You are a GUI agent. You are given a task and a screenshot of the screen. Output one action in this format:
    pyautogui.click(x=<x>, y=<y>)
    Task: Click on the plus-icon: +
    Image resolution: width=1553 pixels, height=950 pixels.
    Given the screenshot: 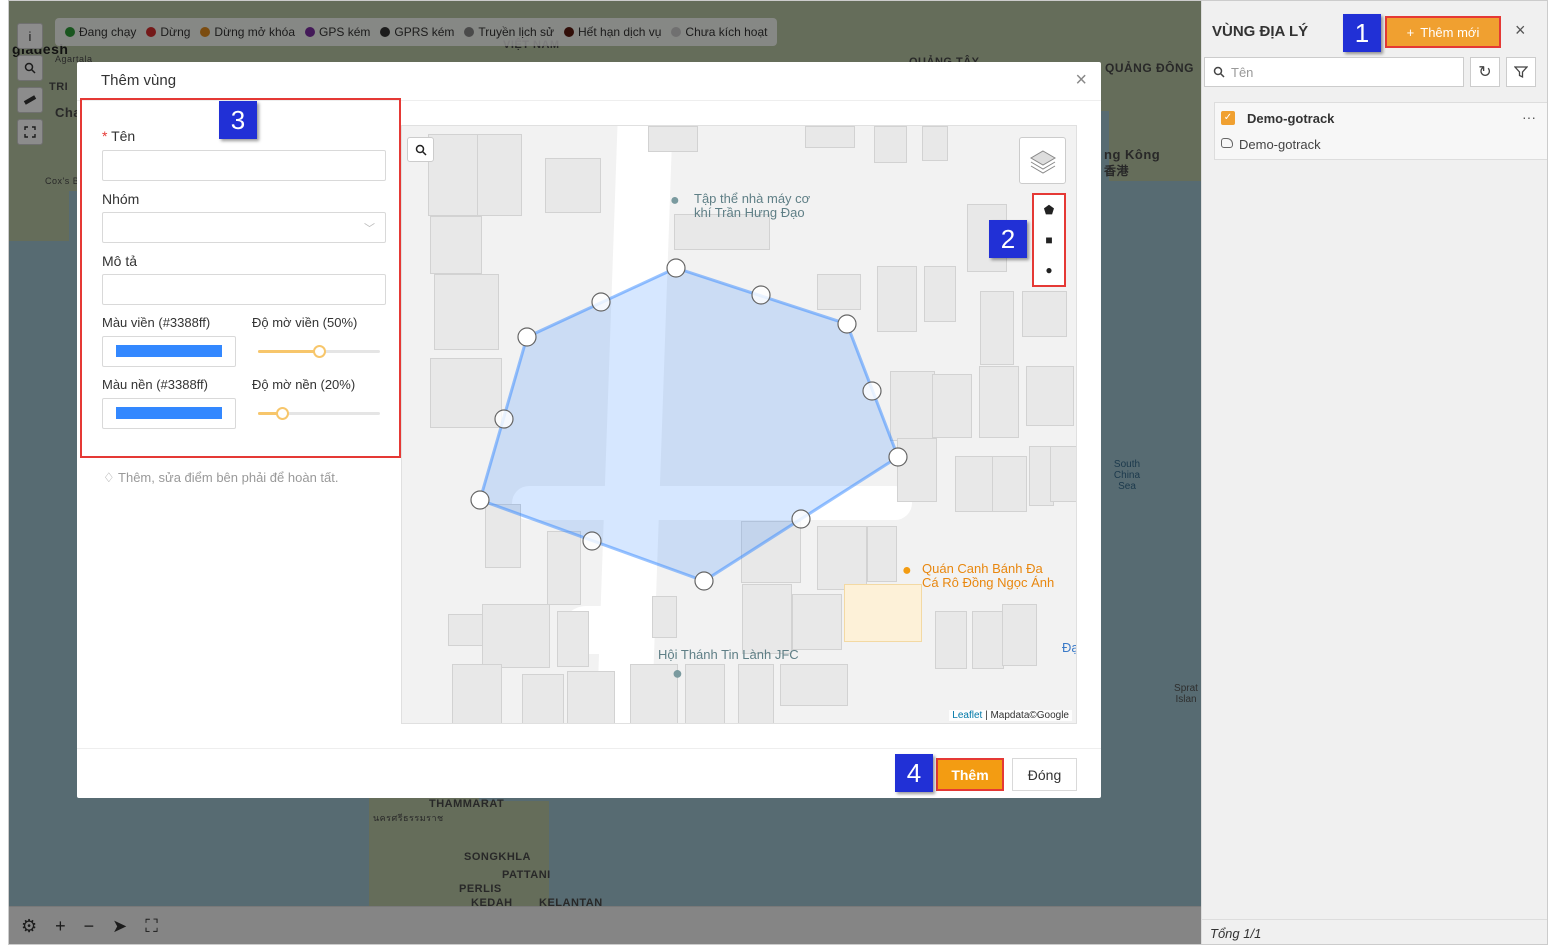 What is the action you would take?
    pyautogui.click(x=1410, y=32)
    